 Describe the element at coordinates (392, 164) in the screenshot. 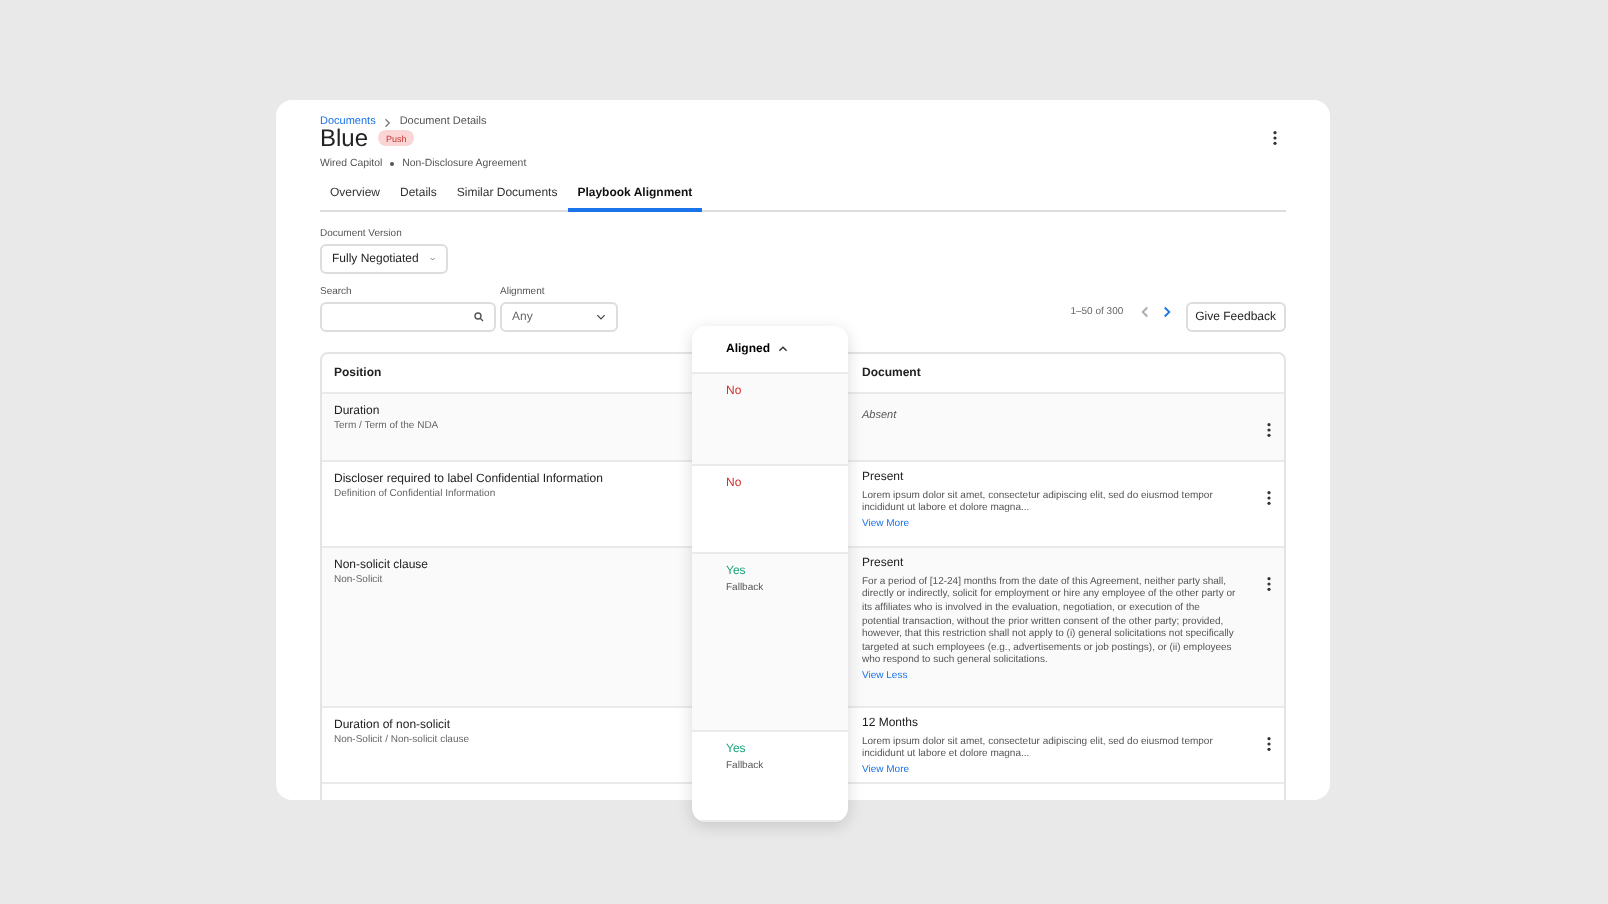

I see `separator-dot` at that location.